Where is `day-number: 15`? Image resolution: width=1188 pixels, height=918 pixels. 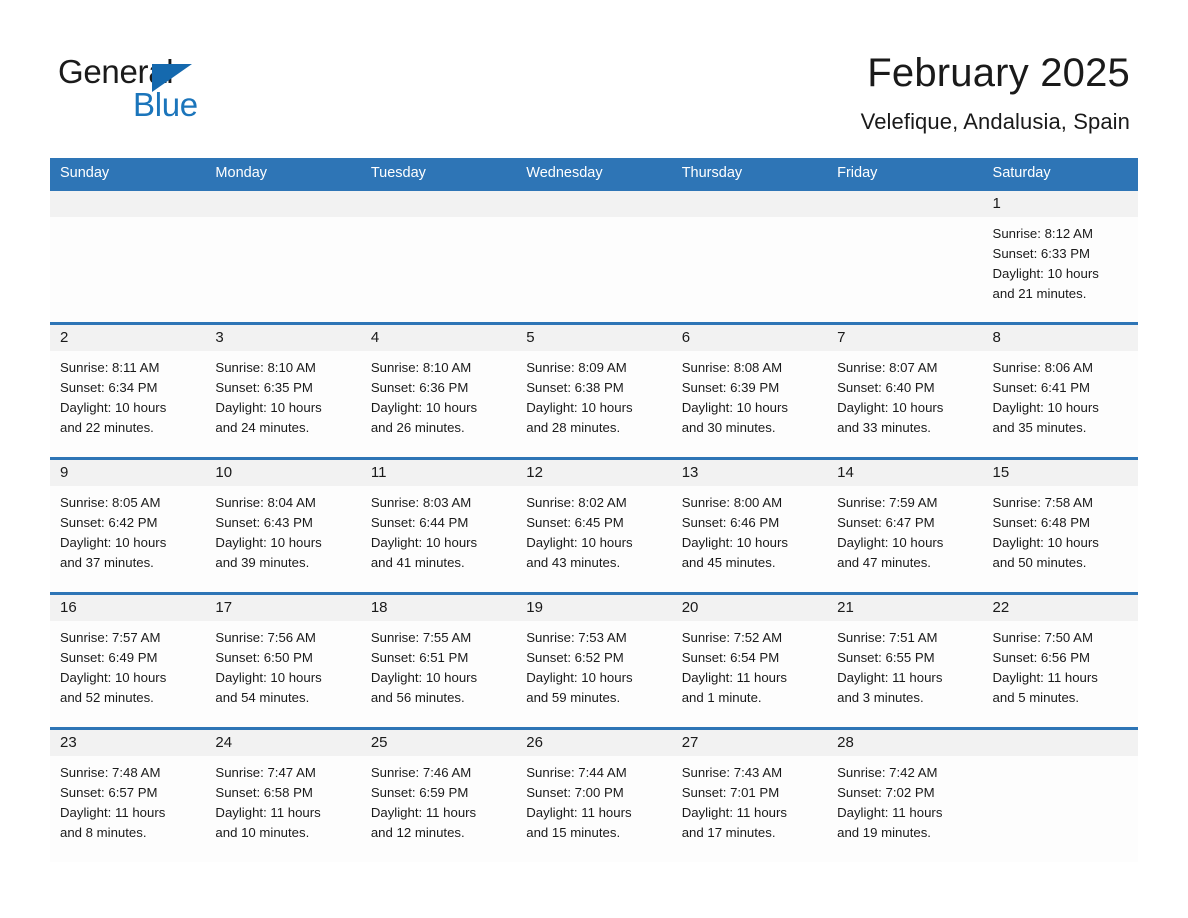
day-number: 15 is located at coordinates (1001, 472).